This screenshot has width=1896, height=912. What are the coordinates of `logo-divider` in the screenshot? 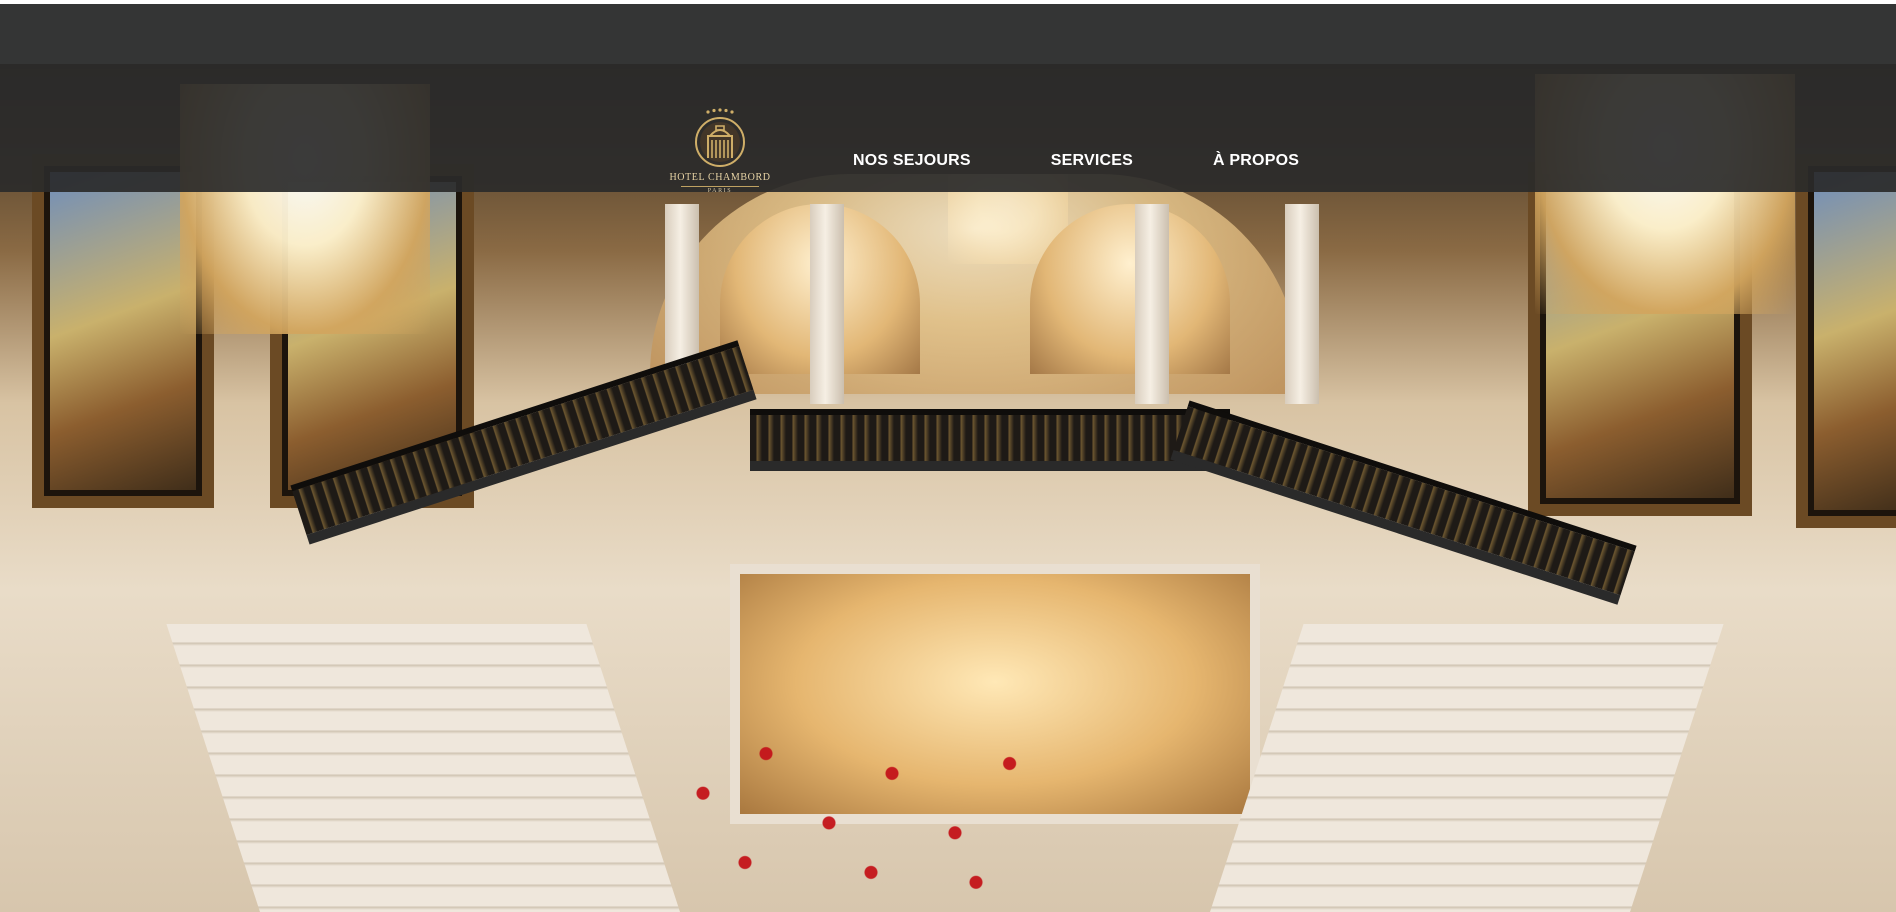 It's located at (720, 186).